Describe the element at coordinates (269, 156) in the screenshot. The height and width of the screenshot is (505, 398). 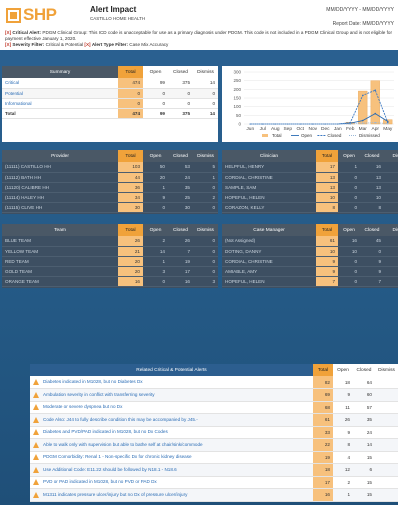
I see `clinician-col-label: Clinician` at that location.